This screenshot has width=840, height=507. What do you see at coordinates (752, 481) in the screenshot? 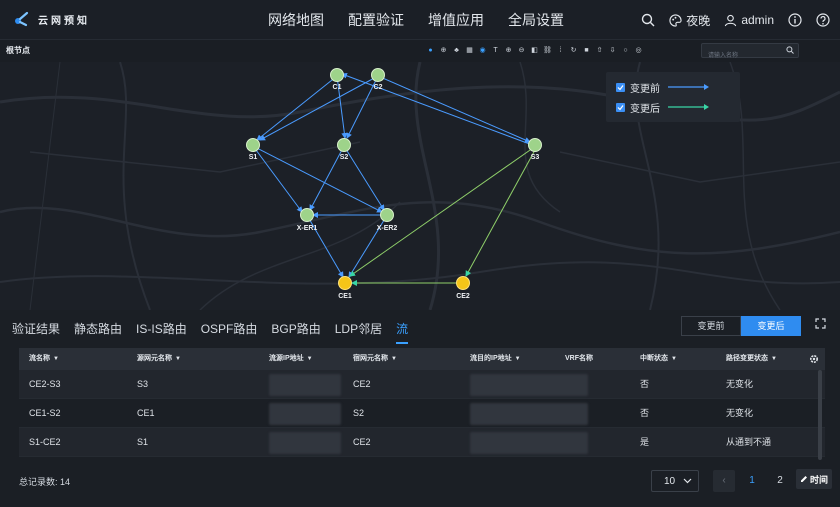
I see `page-1-button: 1` at bounding box center [752, 481].